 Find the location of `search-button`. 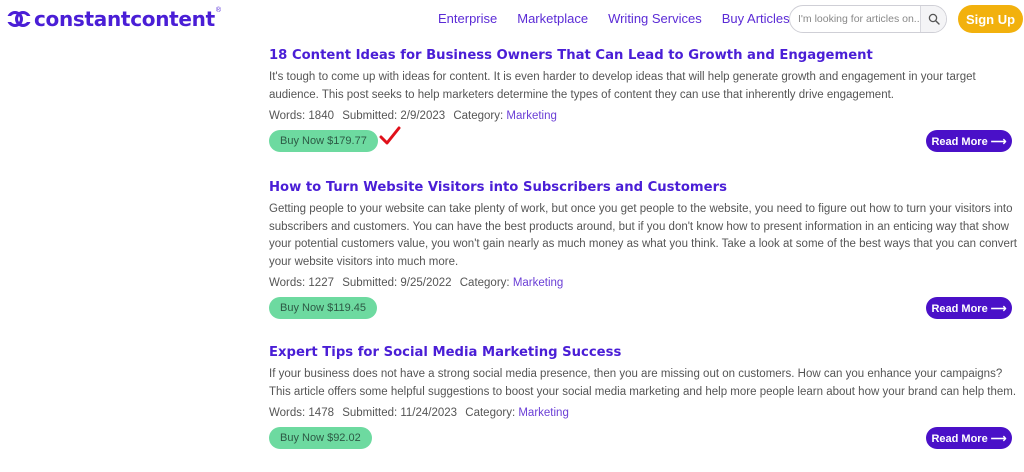

search-button is located at coordinates (933, 19).